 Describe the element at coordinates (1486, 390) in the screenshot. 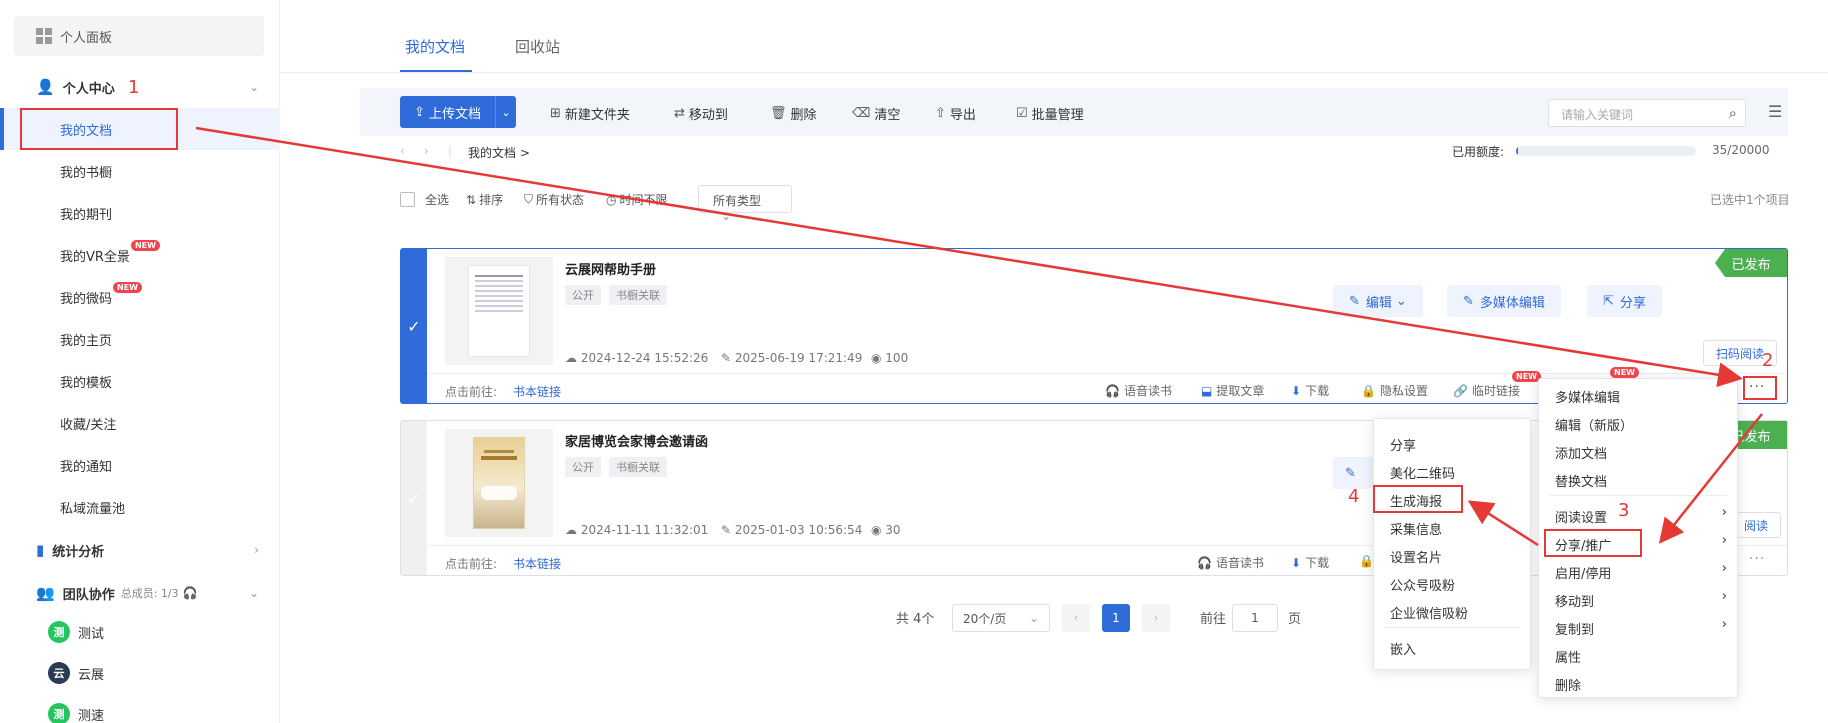

I see `temp-link-button: 🔗 临时链接` at that location.